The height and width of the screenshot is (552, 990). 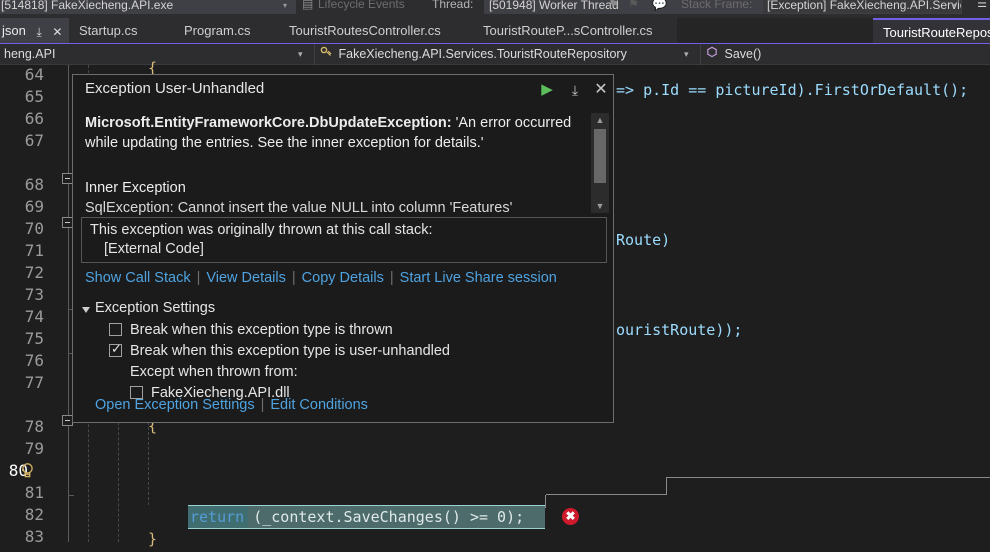 What do you see at coordinates (246, 278) in the screenshot?
I see `view-details-link: View Details` at bounding box center [246, 278].